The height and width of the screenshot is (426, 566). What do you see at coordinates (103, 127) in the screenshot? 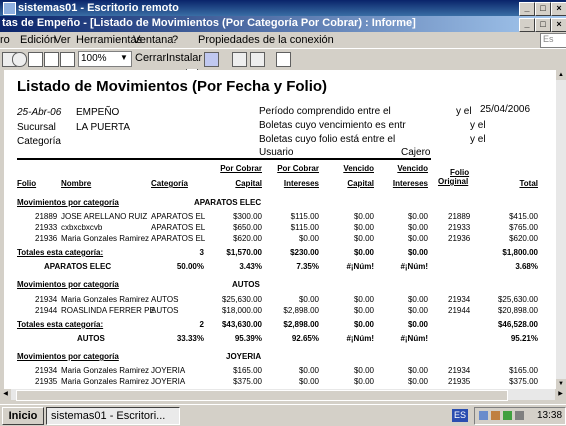
I see `branch-value: LA PUERTA` at bounding box center [103, 127].